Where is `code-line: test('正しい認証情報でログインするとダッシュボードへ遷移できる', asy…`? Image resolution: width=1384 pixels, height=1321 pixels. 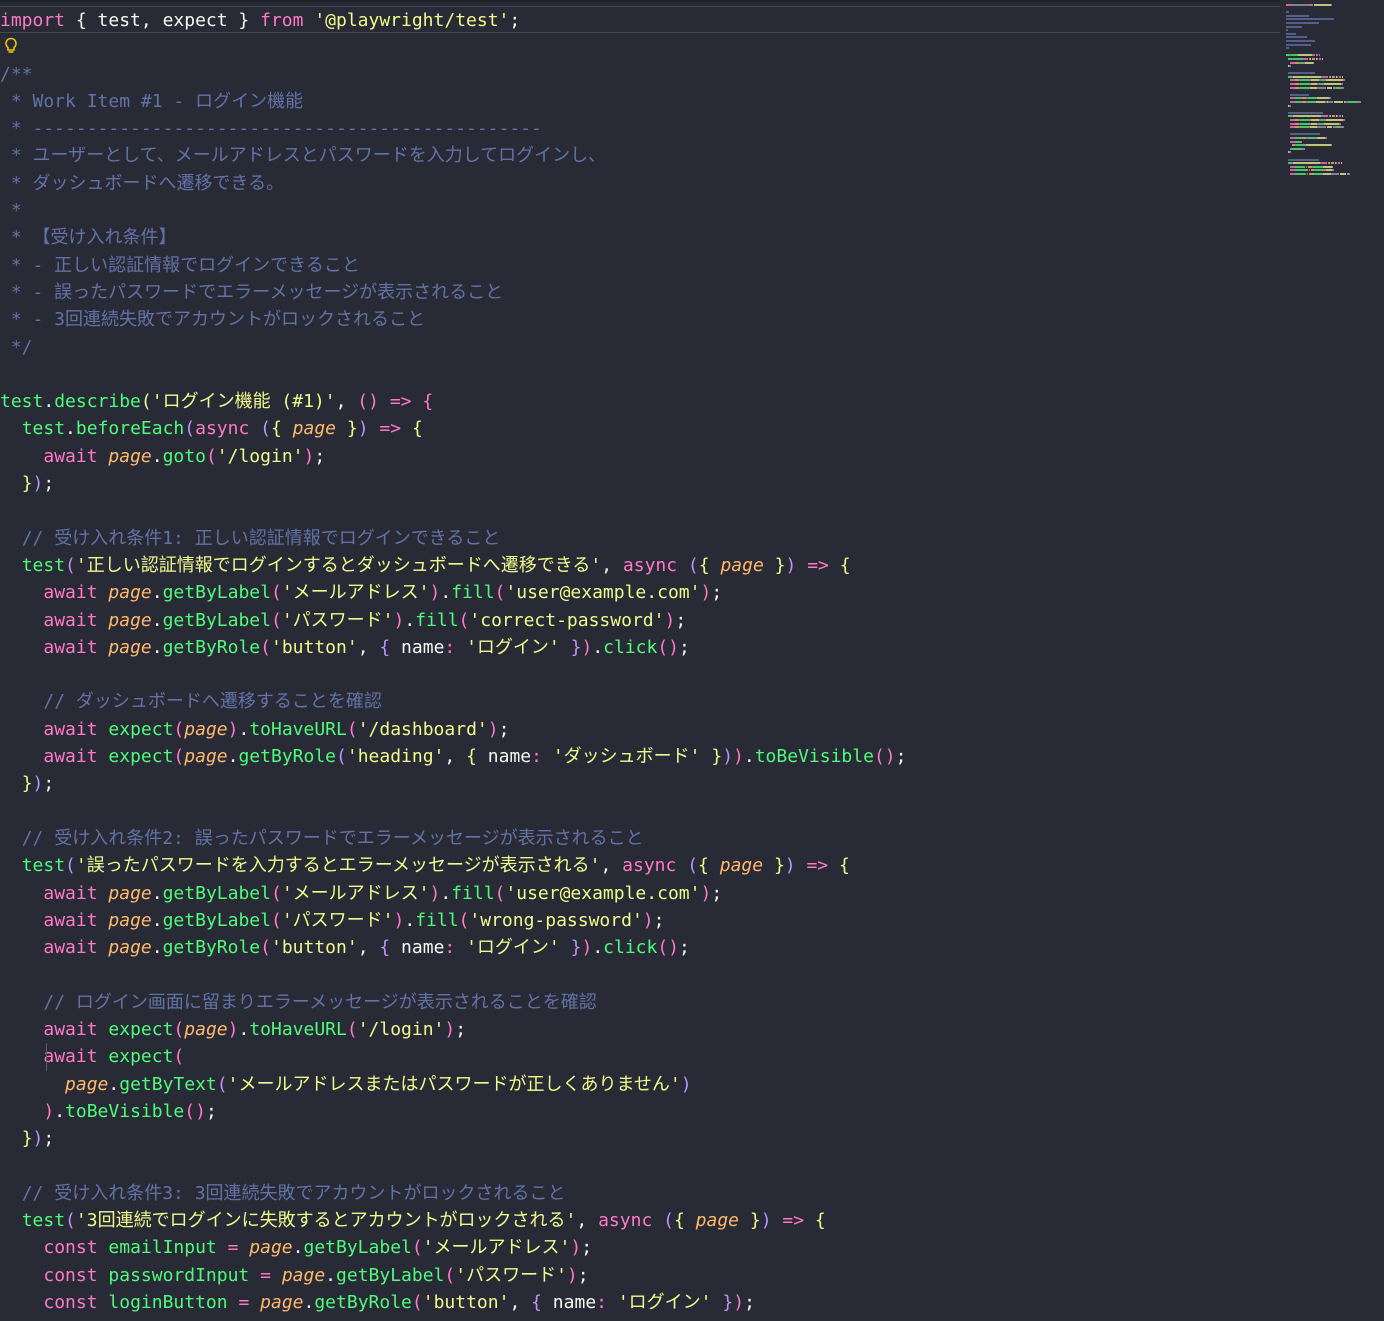
code-line: test('正しい認証情報でログインするとダッシュボードへ遷移できる', asy… is located at coordinates (640, 565).